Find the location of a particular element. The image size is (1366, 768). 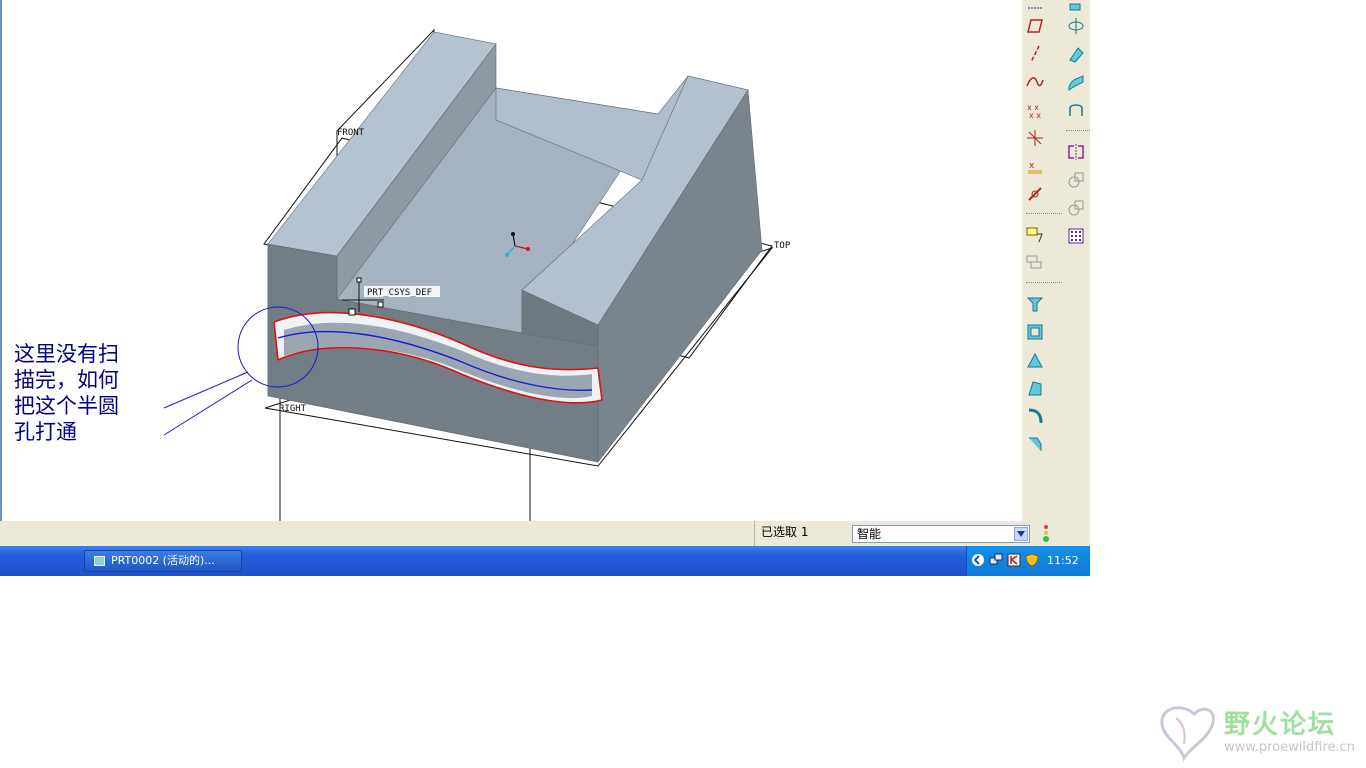

svg-text: x x is located at coordinates (1035, 115).